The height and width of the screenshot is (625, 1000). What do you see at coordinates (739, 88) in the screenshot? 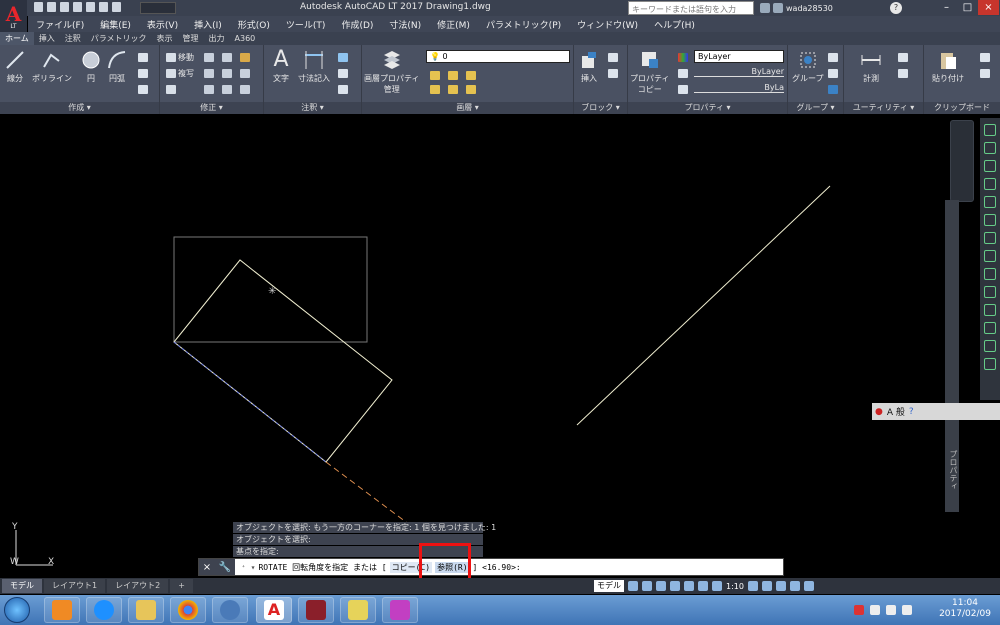
I see `lineweight-dropdown: ByLa` at bounding box center [739, 88].